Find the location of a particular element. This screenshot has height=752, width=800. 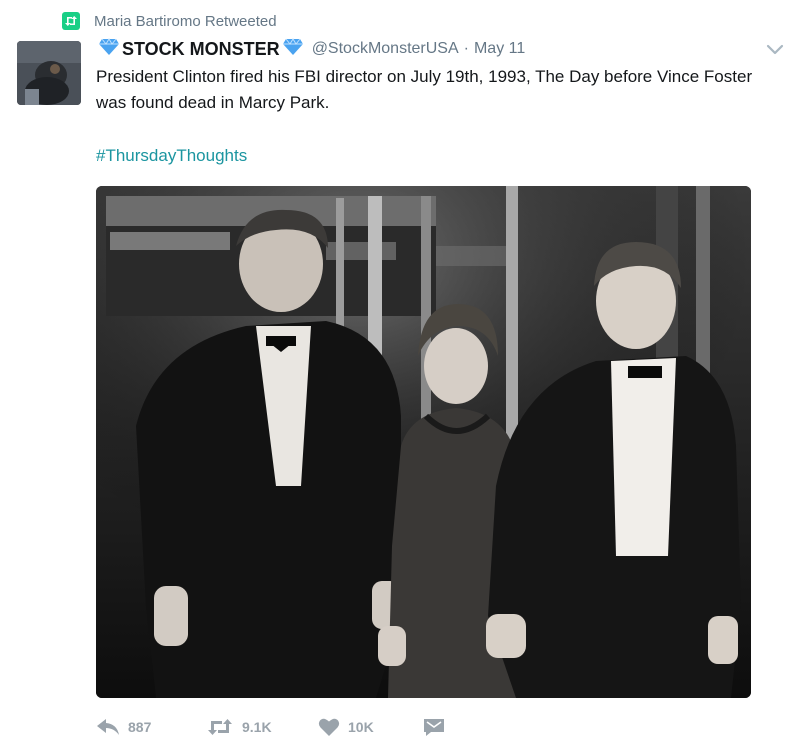

display-name: STOCK MONSTER is located at coordinates (201, 49).